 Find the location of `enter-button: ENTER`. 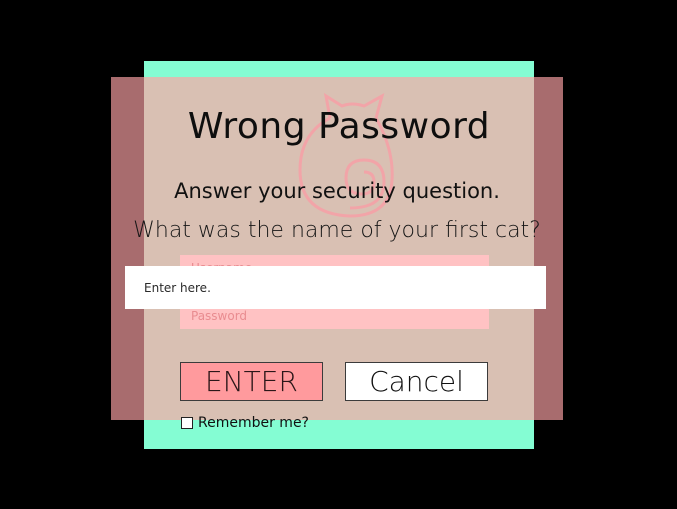

enter-button: ENTER is located at coordinates (251, 381).